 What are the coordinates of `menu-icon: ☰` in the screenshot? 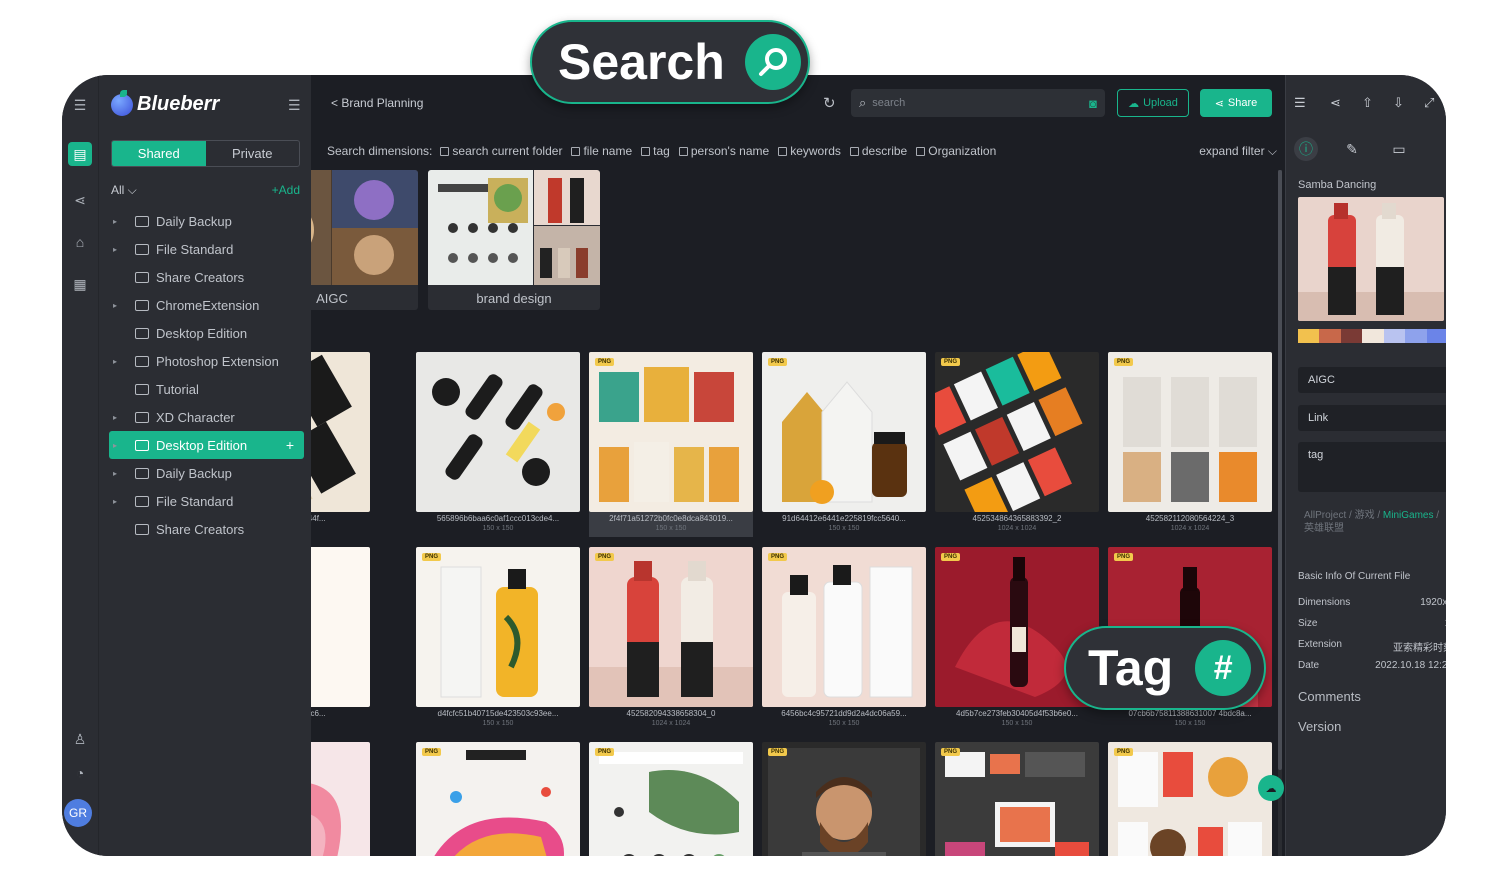 It's located at (80, 105).